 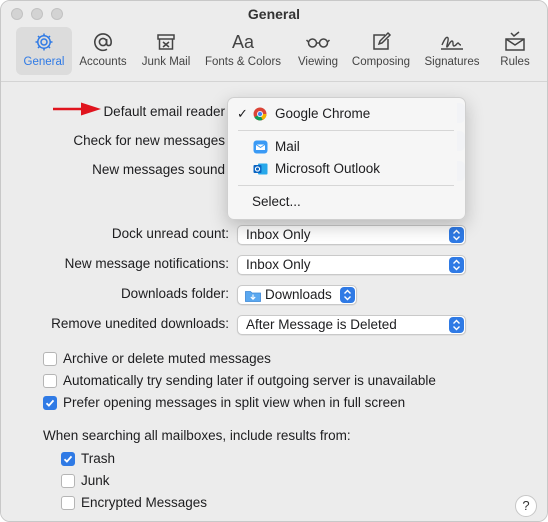 What do you see at coordinates (452, 51) in the screenshot?
I see `toolbar-item-signatures: Signatures` at bounding box center [452, 51].